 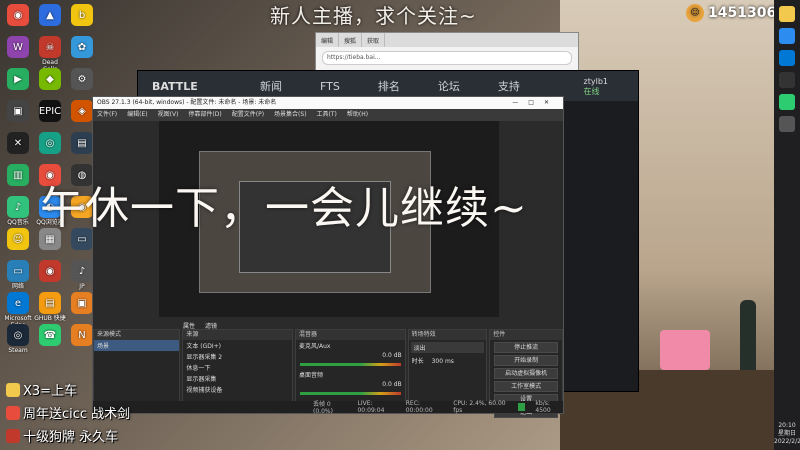 I want to click on menu-item: 文件(F), so click(x=107, y=115).